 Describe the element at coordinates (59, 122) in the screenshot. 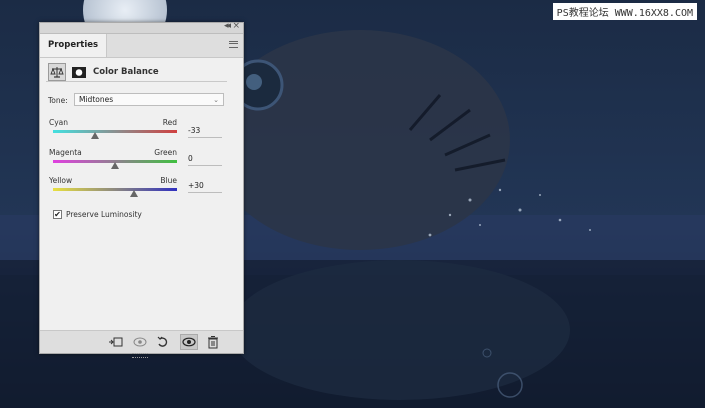

I see `slider-left-label: Cyan` at that location.